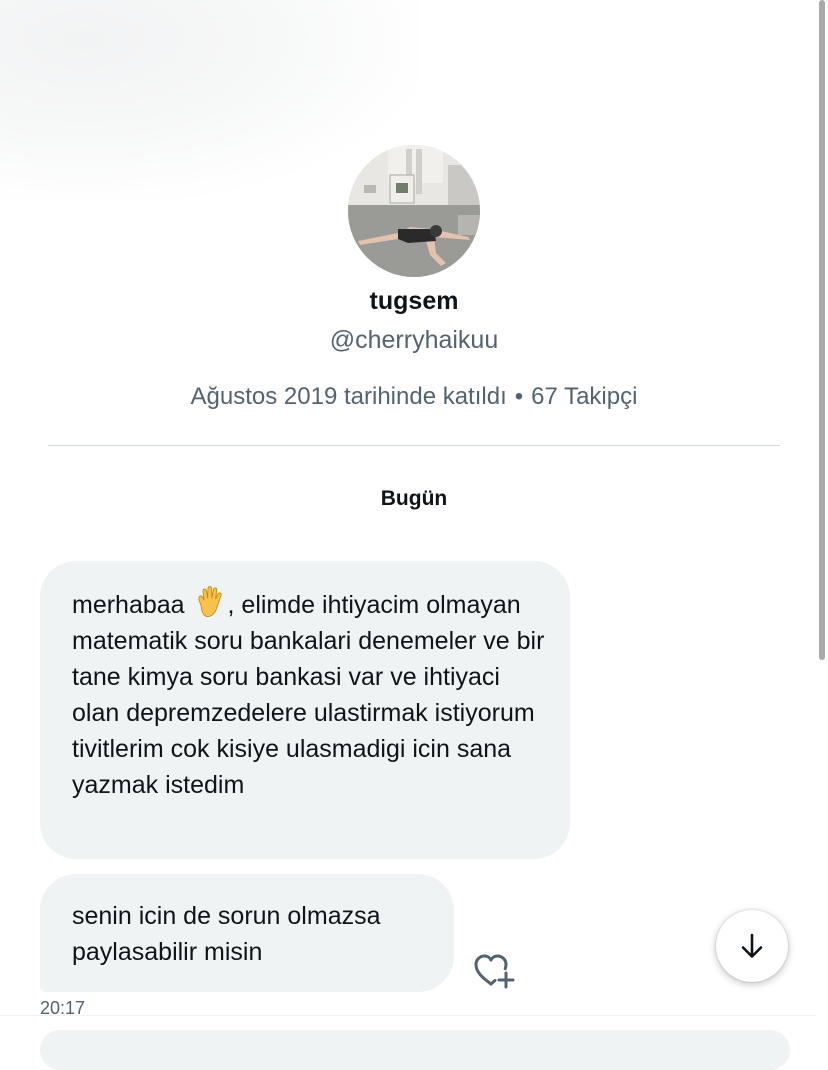 This screenshot has width=828, height=1070. What do you see at coordinates (348, 396) in the screenshot?
I see `joined-date: Ağustos 2019 tarihinde katıldı` at bounding box center [348, 396].